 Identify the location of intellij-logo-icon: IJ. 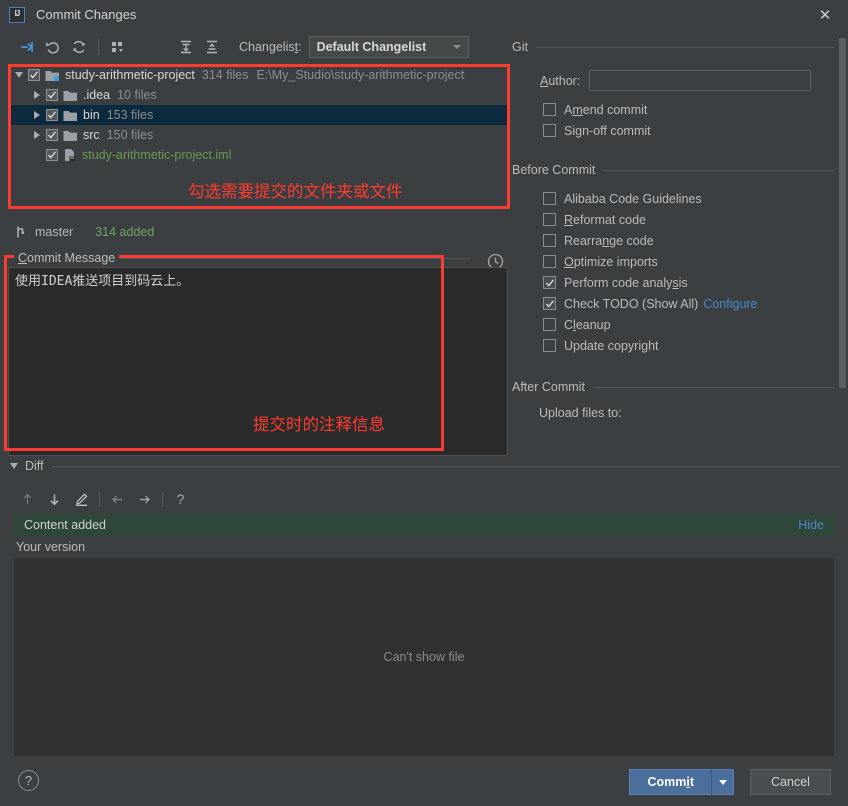
(17, 14).